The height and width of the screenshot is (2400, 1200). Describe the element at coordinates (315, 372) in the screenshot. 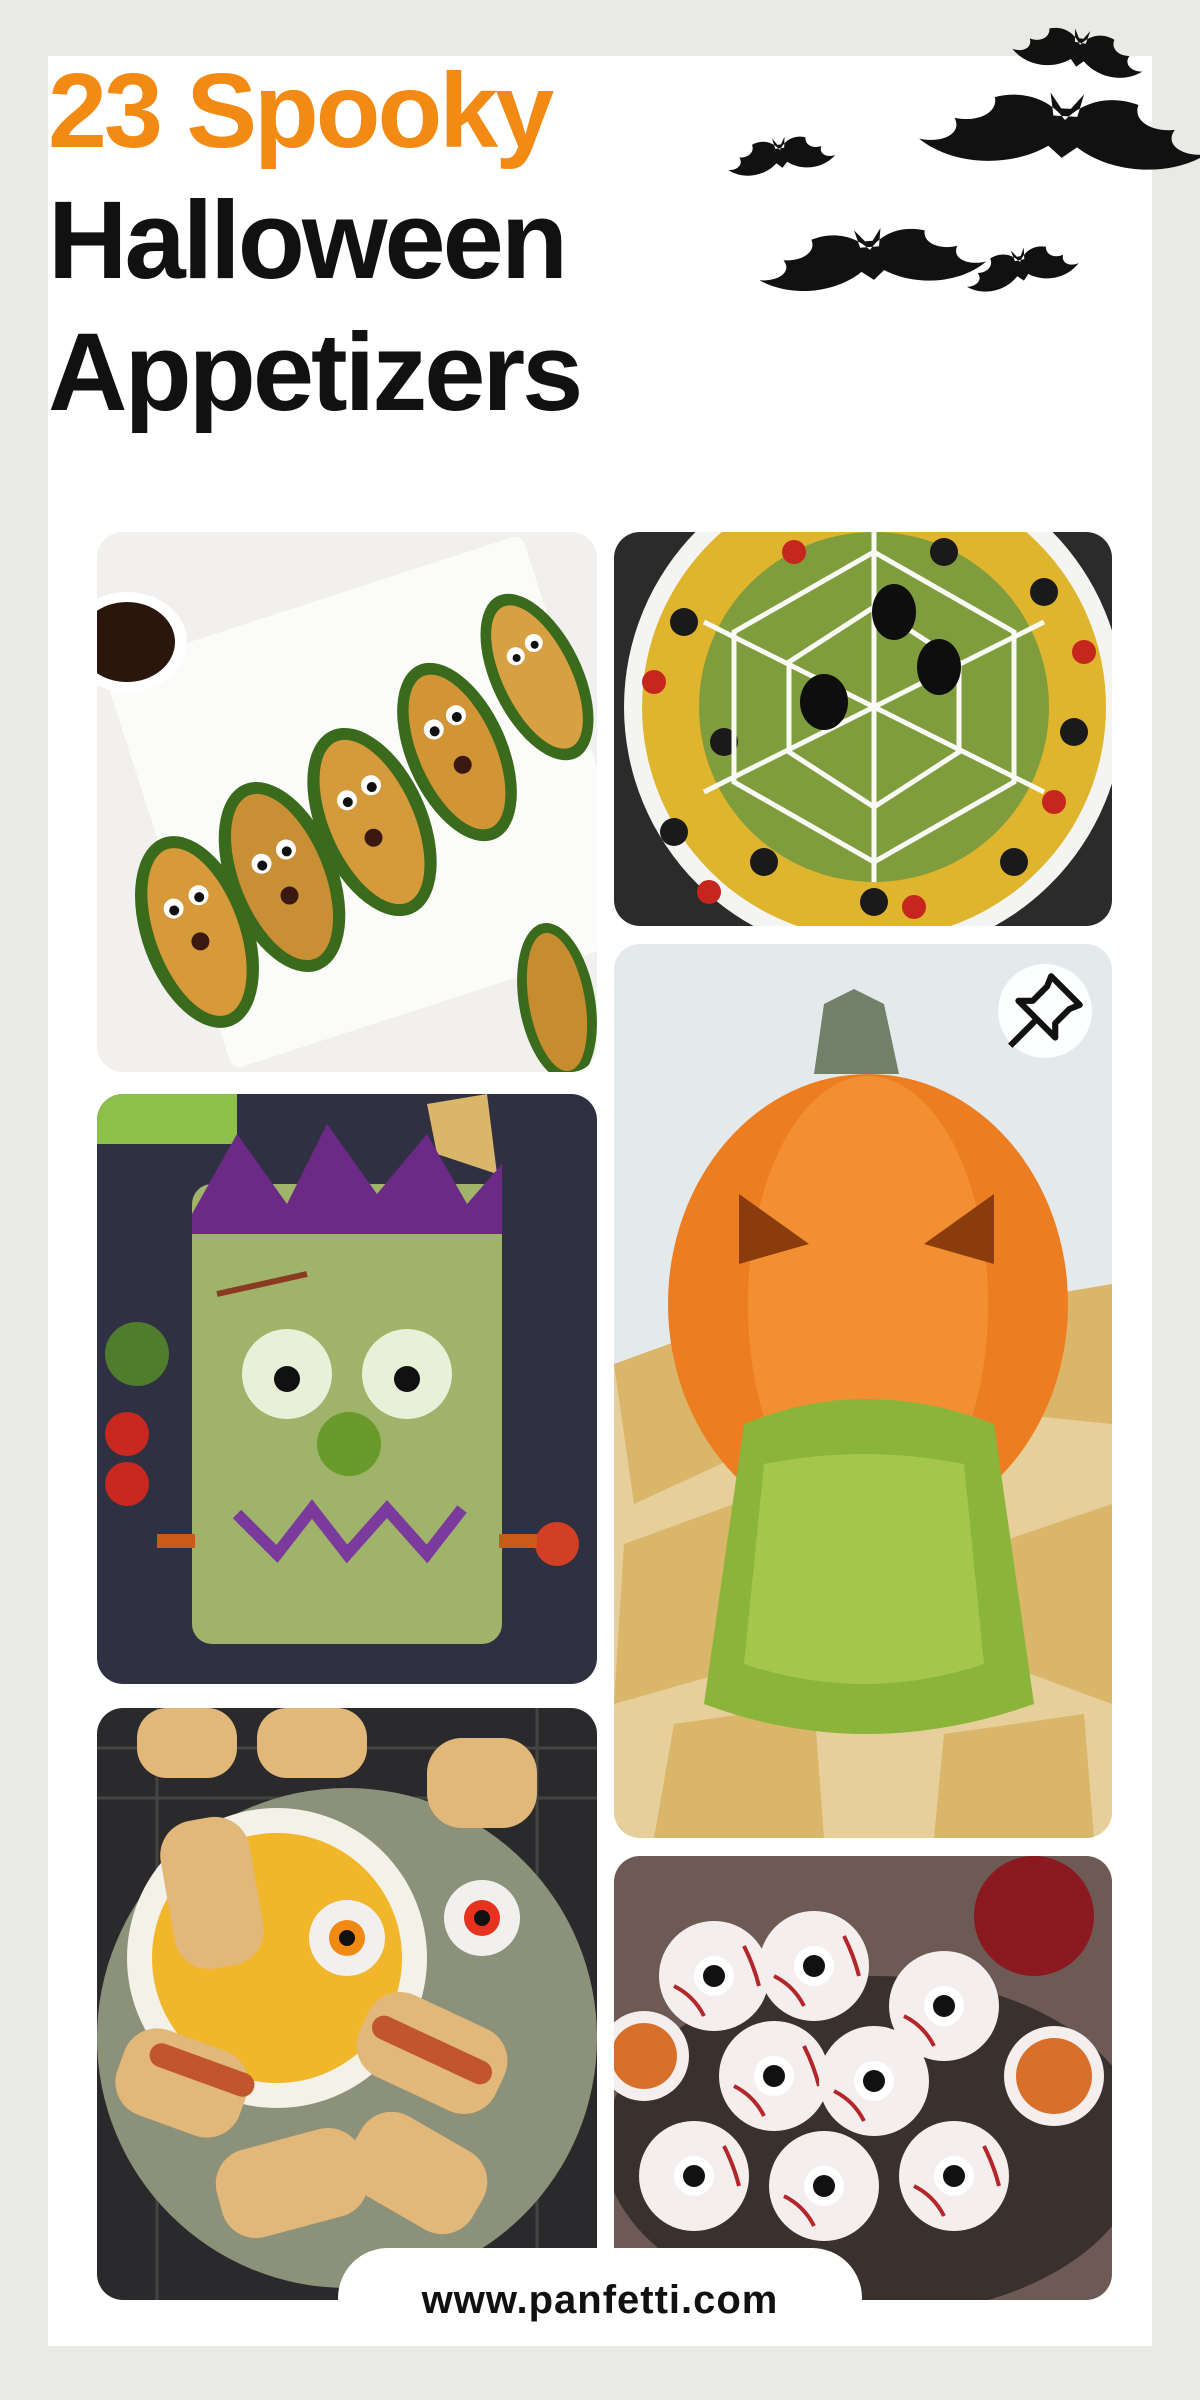

I see `title-line-3: Appetizers` at that location.